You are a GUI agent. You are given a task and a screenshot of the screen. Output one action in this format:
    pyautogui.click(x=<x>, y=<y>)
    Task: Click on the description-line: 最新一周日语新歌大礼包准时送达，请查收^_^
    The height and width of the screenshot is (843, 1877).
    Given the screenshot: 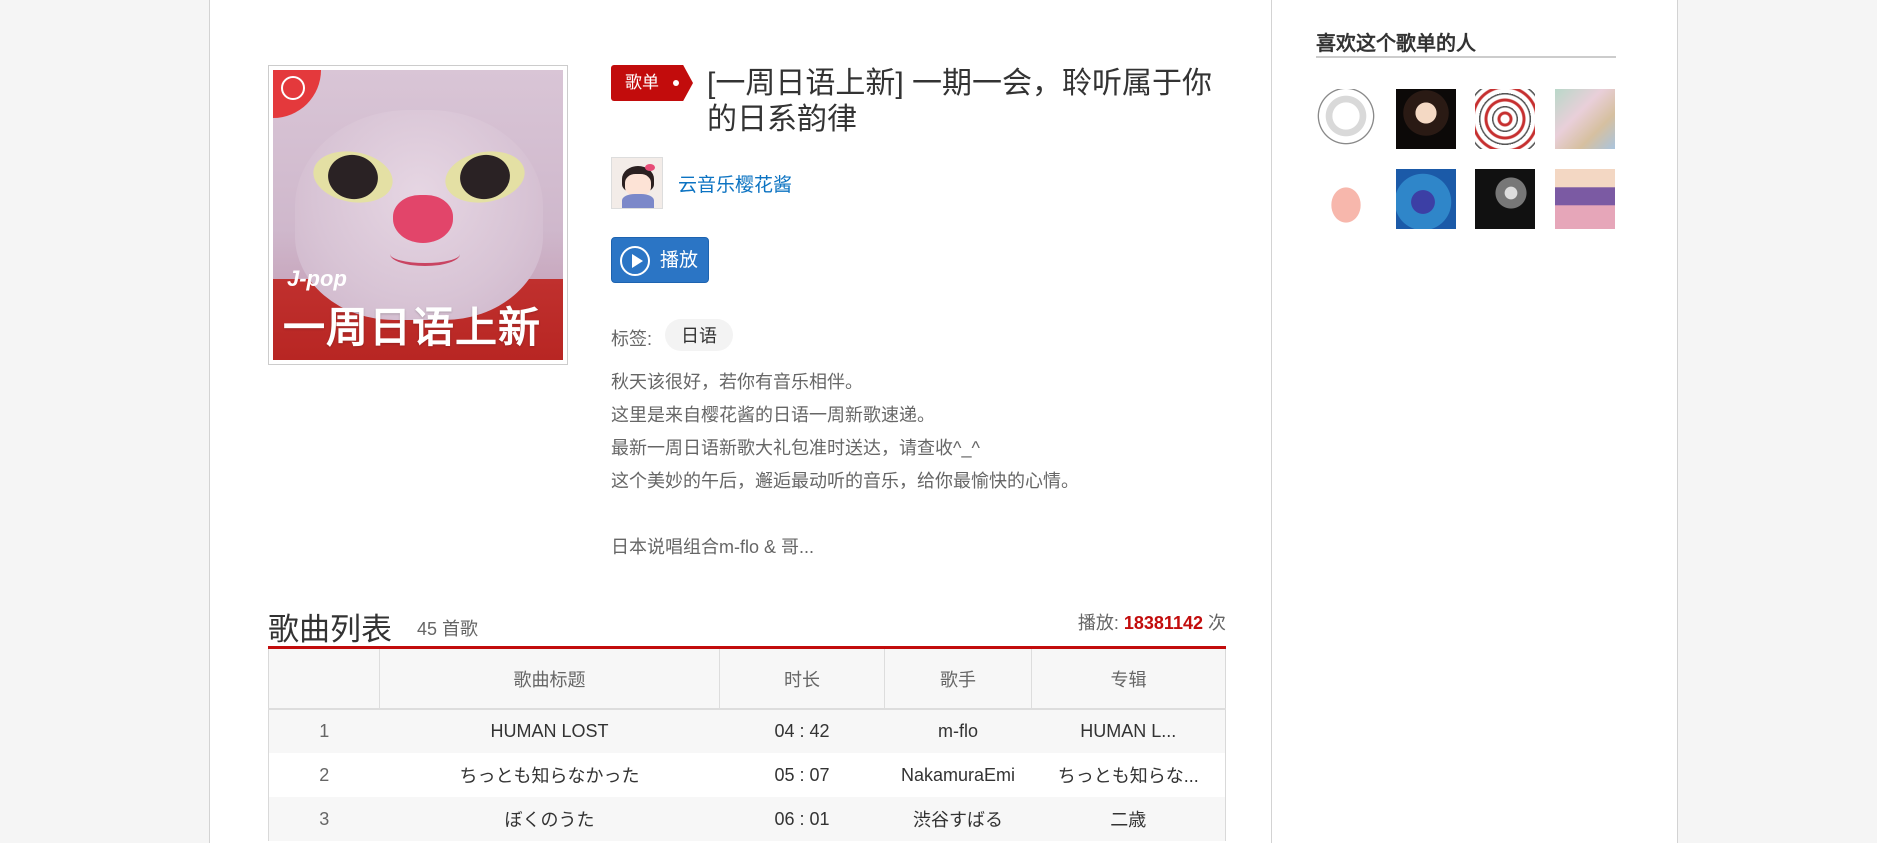 What is the action you would take?
    pyautogui.click(x=795, y=448)
    